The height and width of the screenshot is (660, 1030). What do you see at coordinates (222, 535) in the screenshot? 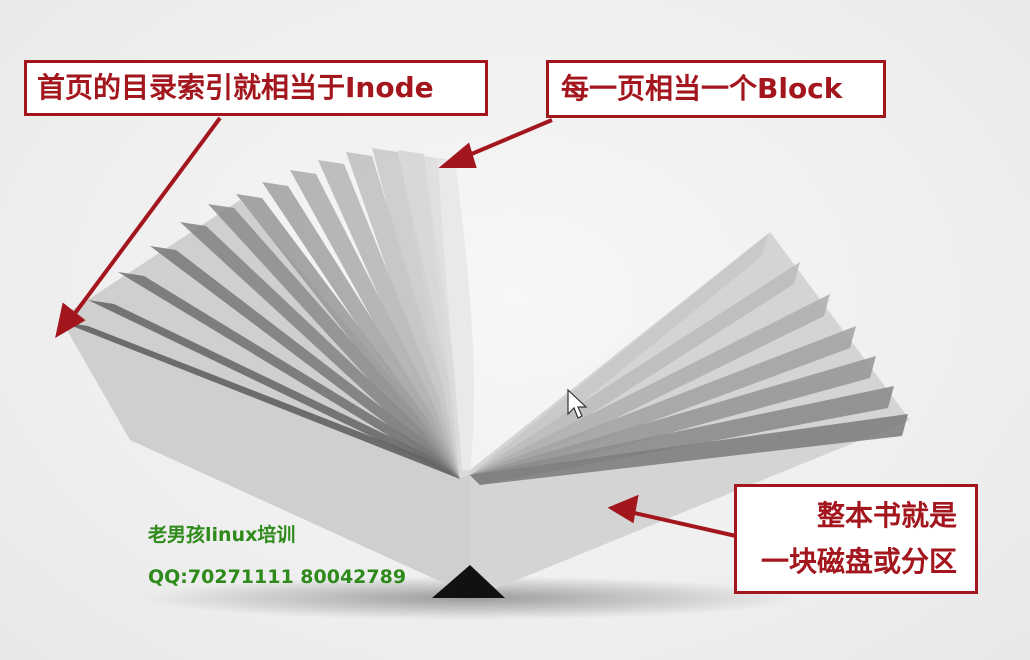
I see `watermark-name: 老男孩linux培训` at bounding box center [222, 535].